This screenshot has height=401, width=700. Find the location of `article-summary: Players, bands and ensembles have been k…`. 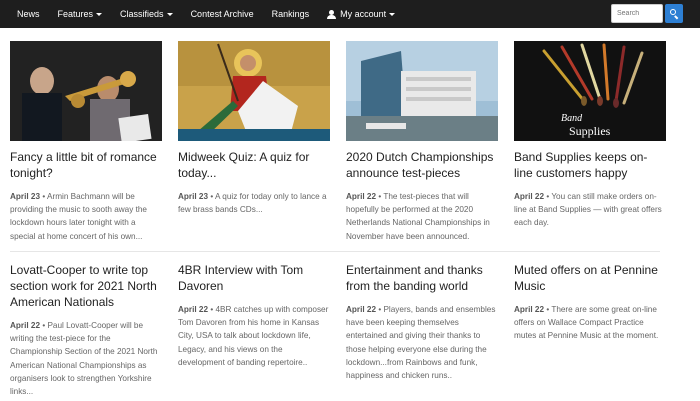

article-summary: Players, bands and ensembles have been k… is located at coordinates (421, 343).